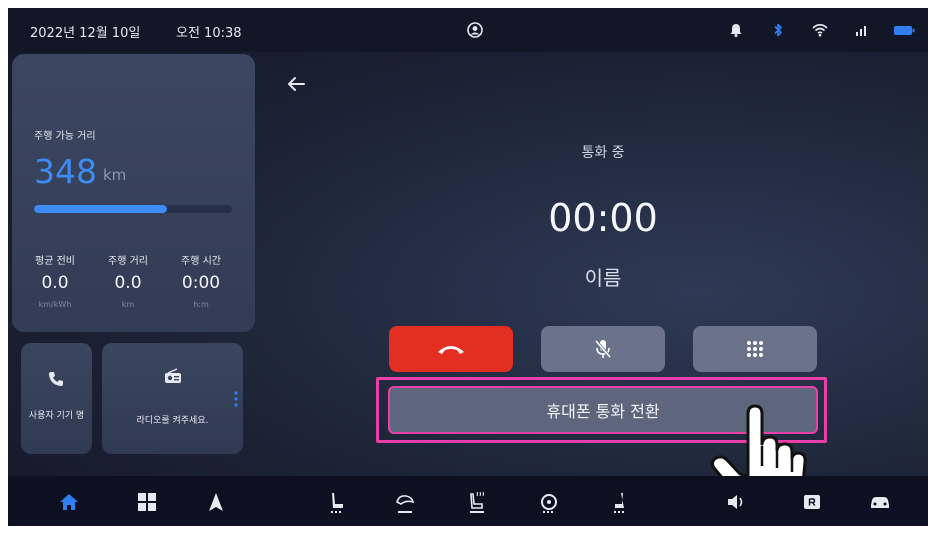 The width and height of the screenshot is (936, 534). What do you see at coordinates (737, 502) in the screenshot?
I see `volume-icon` at bounding box center [737, 502].